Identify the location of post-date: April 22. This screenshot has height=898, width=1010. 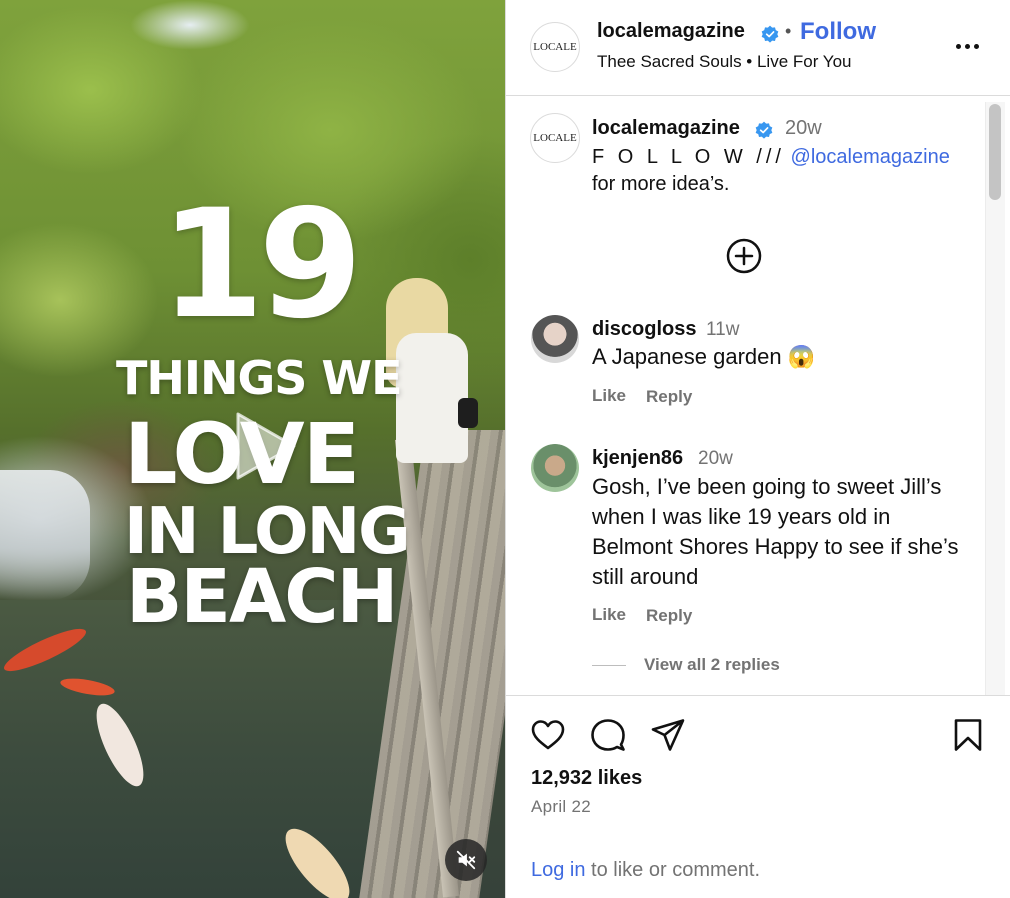
(561, 807).